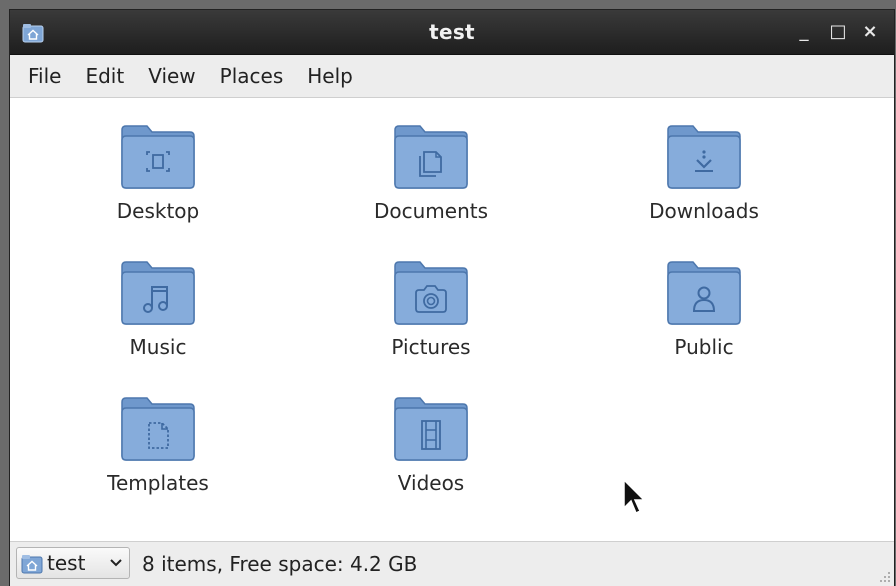 The image size is (896, 586). I want to click on maximize-button: □, so click(838, 32).